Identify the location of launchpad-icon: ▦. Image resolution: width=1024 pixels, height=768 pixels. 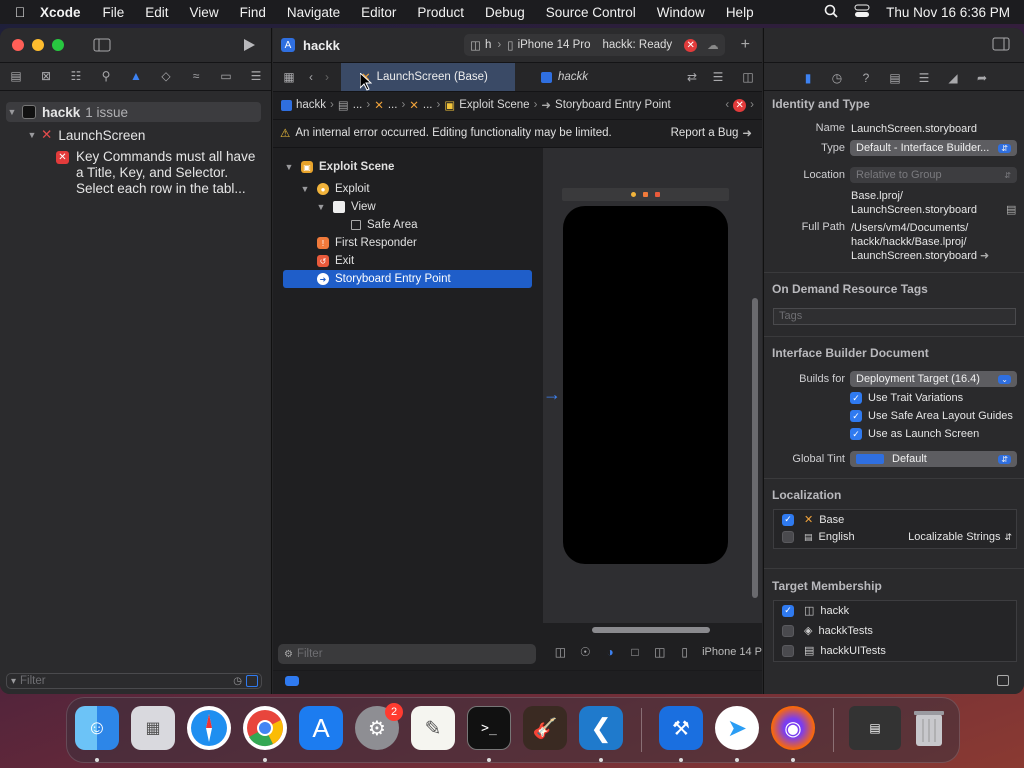
(153, 728).